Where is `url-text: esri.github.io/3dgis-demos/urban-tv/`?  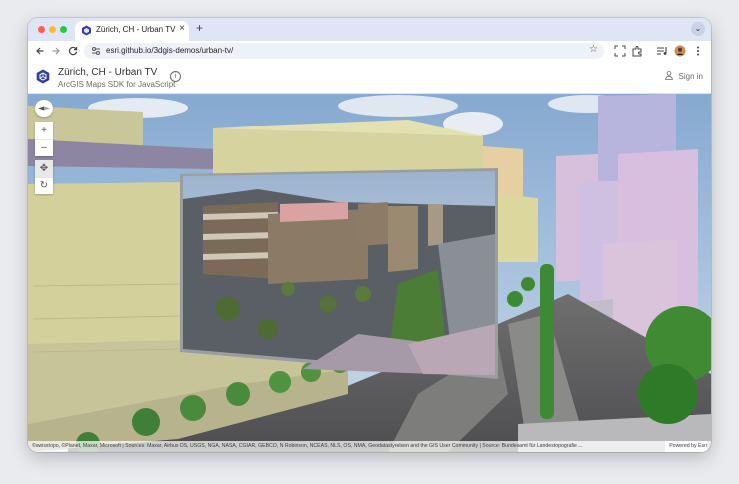 url-text: esri.github.io/3dgis-demos/urban-tv/ is located at coordinates (170, 50).